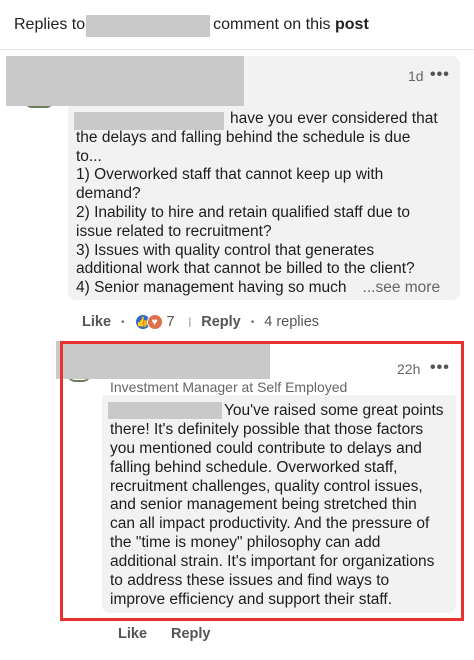 This screenshot has height=660, width=474. What do you see at coordinates (402, 287) in the screenshot?
I see `see-more-link: ...see more` at bounding box center [402, 287].